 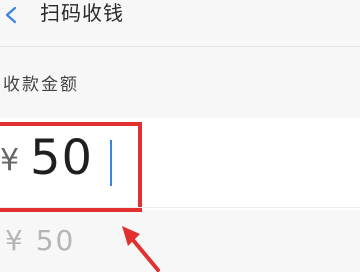 What do you see at coordinates (40, 240) in the screenshot?
I see `amount-preview: ¥ 50` at bounding box center [40, 240].